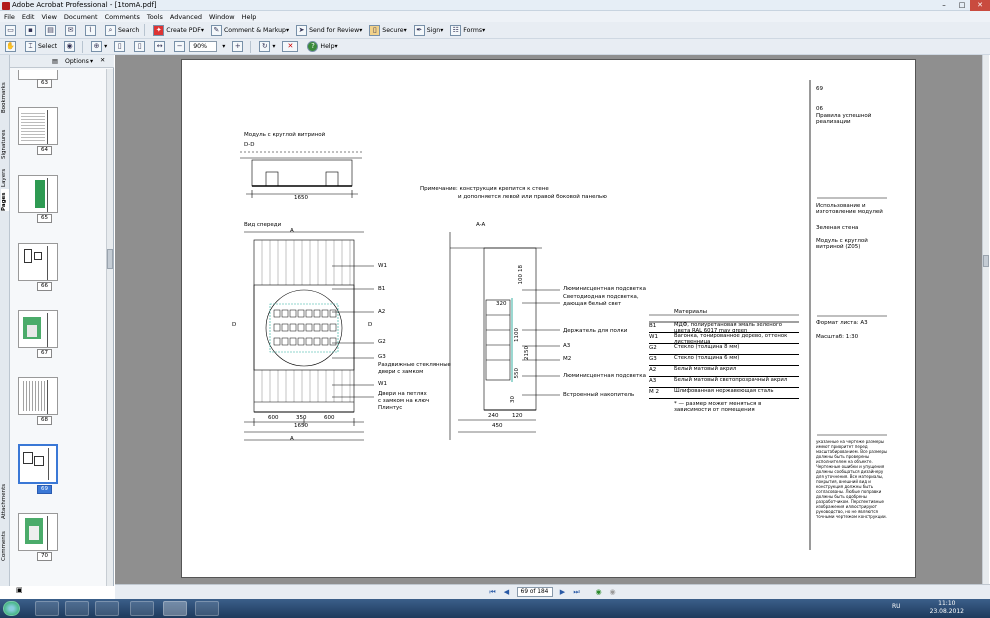  I want to click on page-number: 69, so click(819, 89).